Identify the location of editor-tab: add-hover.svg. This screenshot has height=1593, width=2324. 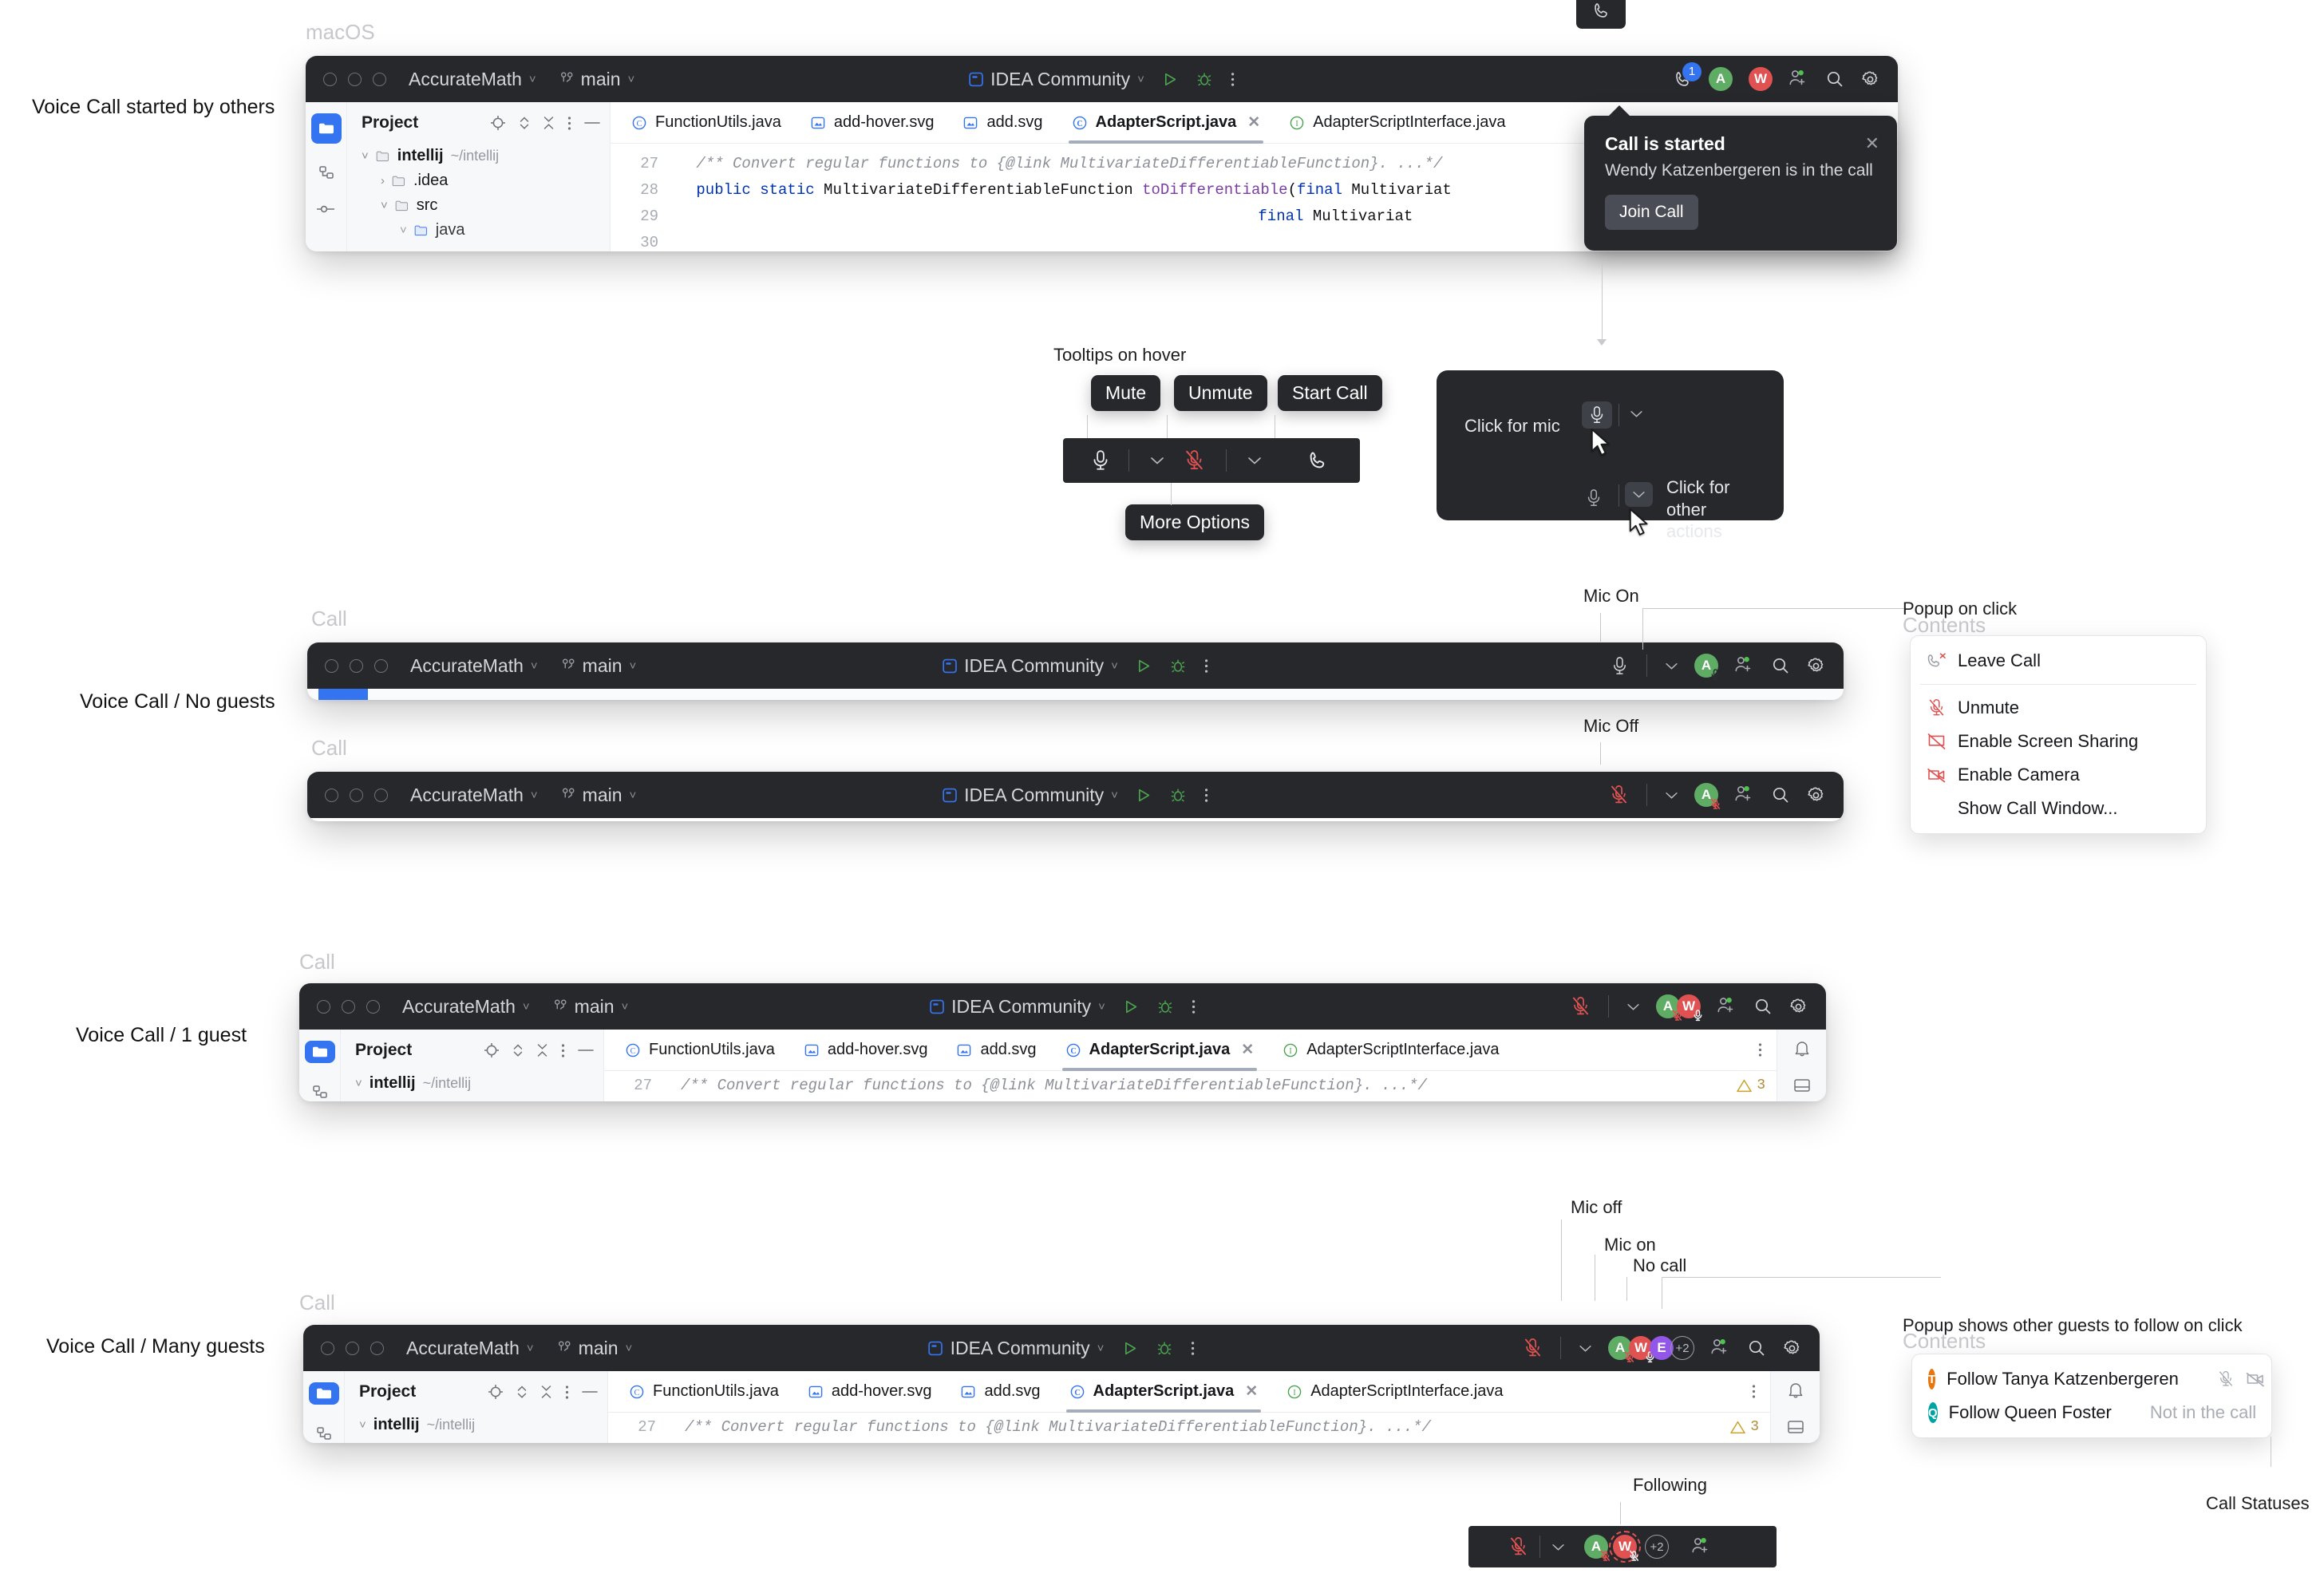
(873, 123).